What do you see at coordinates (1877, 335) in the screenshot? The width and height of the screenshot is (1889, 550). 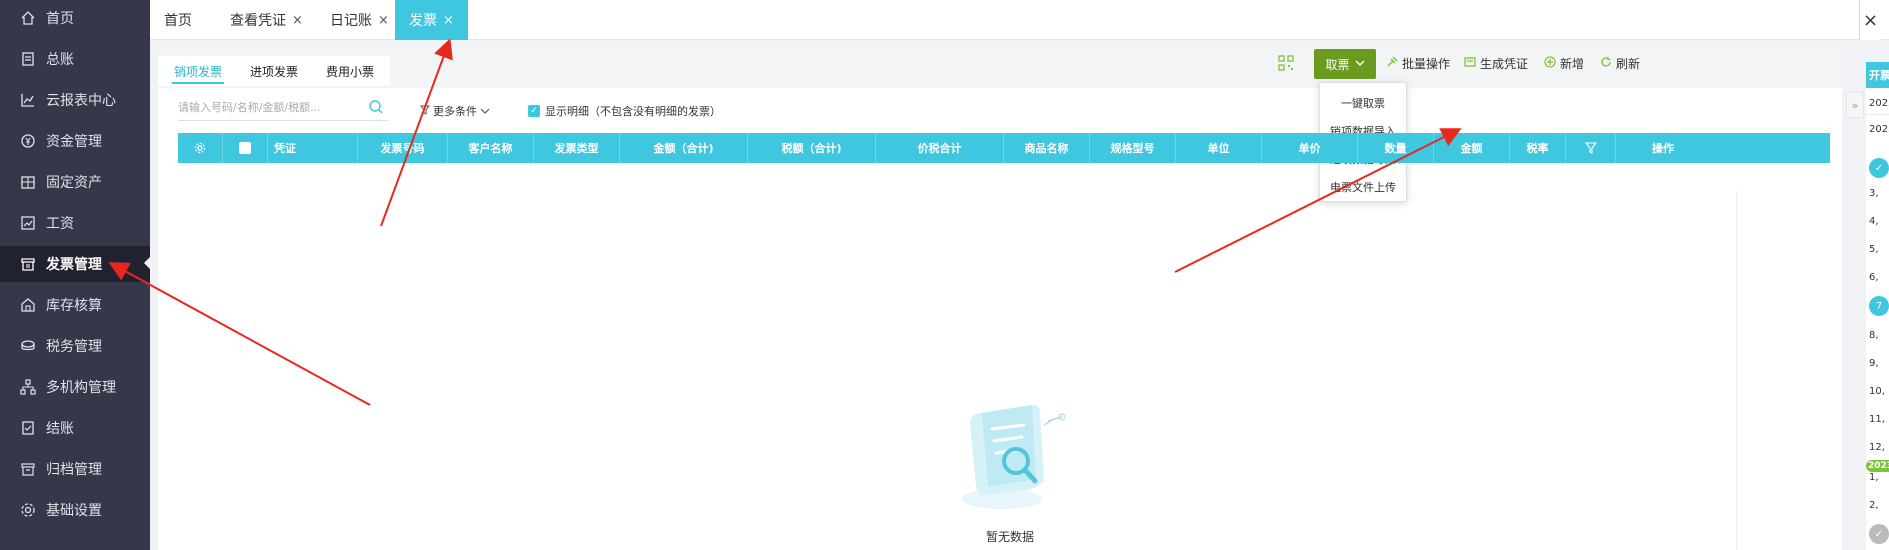 I see `month-label: 8,` at bounding box center [1877, 335].